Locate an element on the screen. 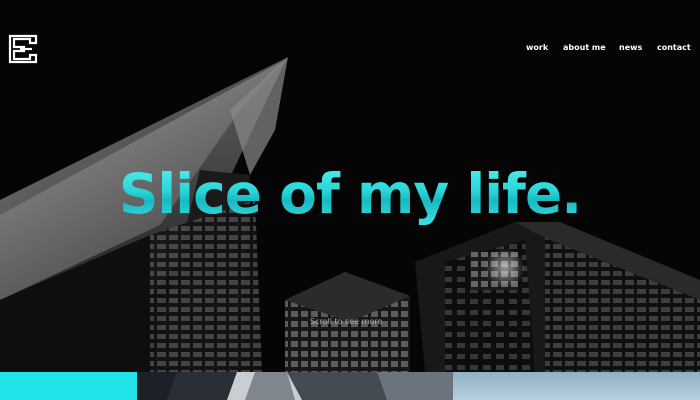 The image size is (700, 400). portfolio-tile-building-image is located at coordinates (295, 386).